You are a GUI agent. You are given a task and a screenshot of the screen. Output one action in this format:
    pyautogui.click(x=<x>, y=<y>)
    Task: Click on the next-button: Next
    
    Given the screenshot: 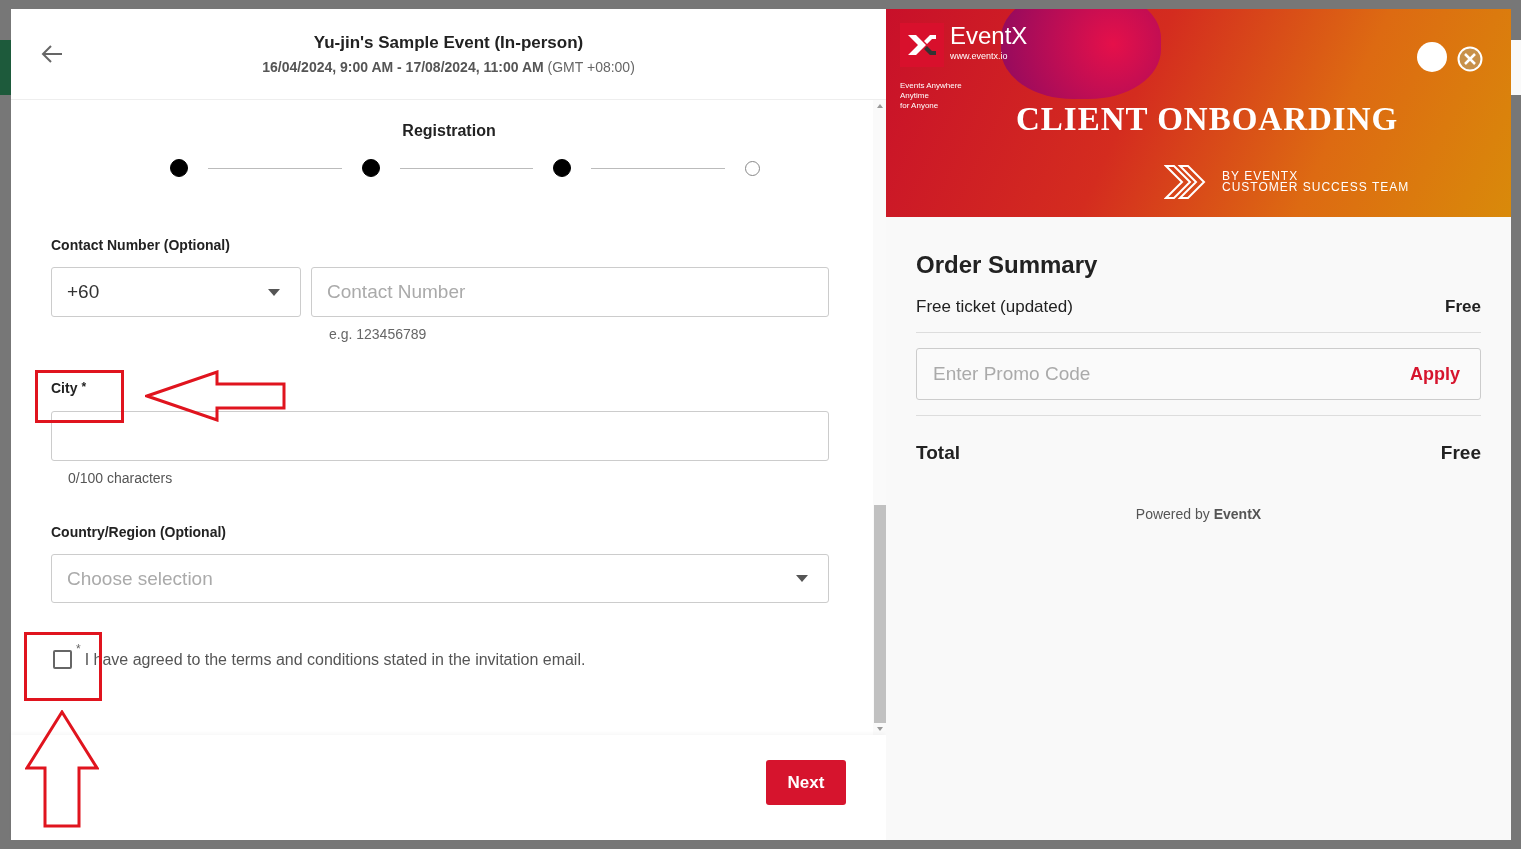 What is the action you would take?
    pyautogui.click(x=806, y=782)
    